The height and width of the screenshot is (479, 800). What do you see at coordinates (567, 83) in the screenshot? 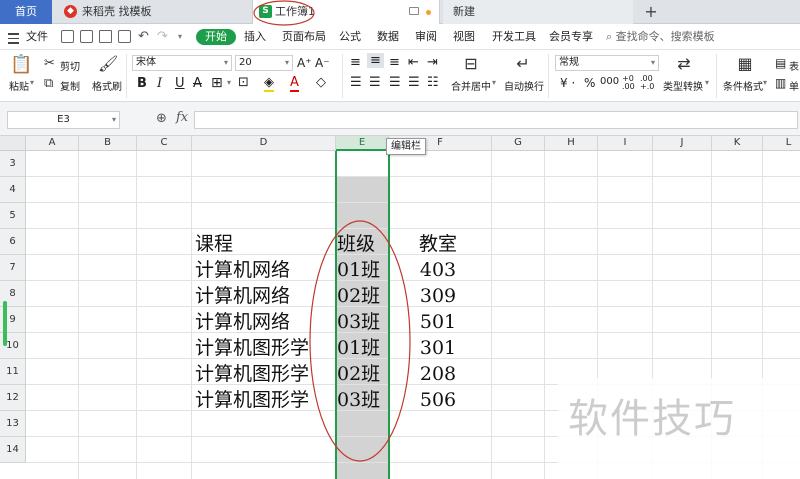
I see `currency-icon: ¥ ·` at bounding box center [567, 83].